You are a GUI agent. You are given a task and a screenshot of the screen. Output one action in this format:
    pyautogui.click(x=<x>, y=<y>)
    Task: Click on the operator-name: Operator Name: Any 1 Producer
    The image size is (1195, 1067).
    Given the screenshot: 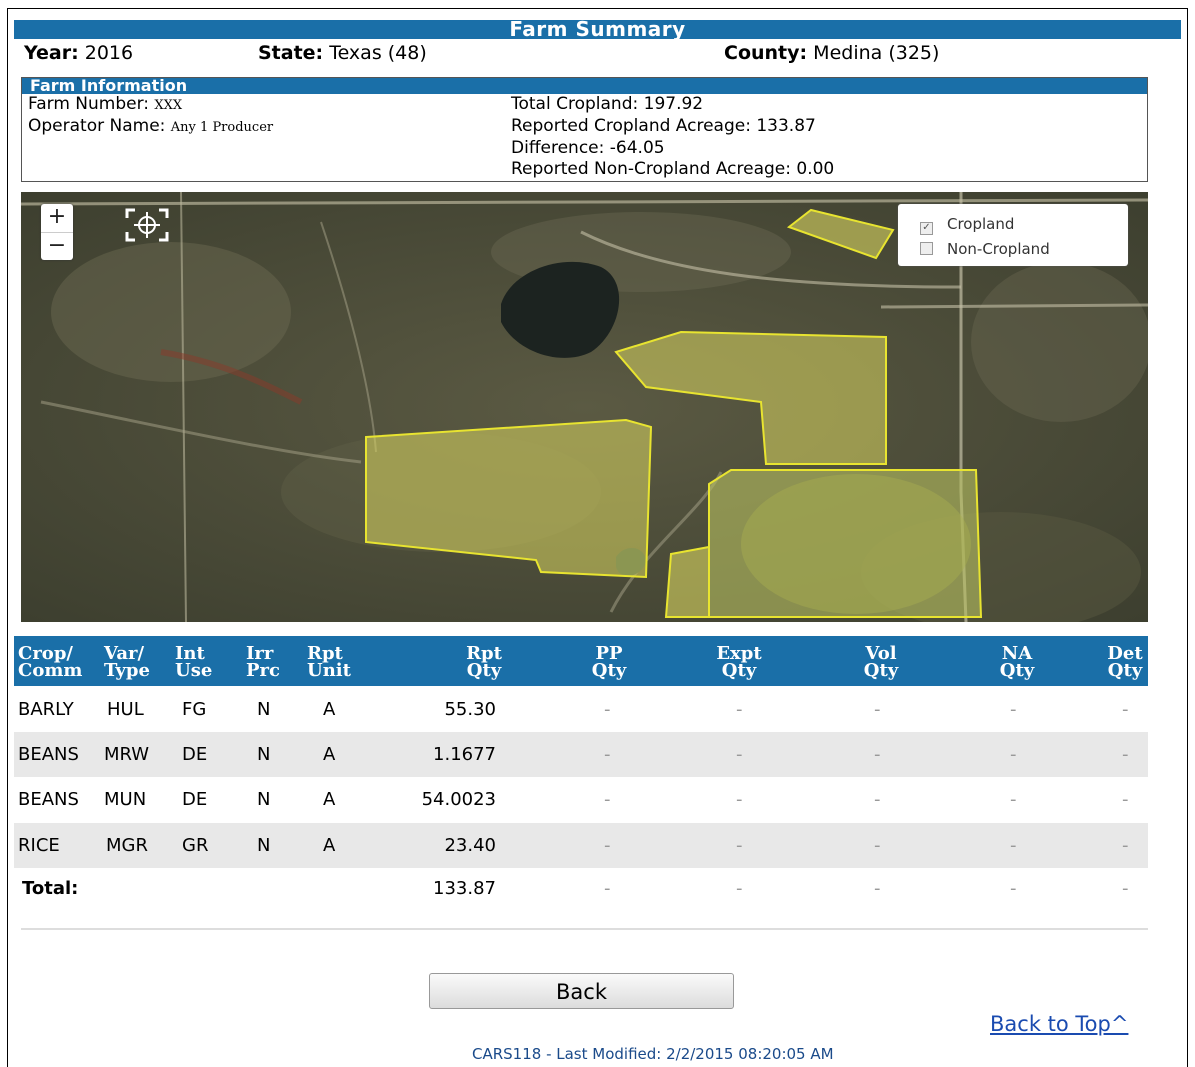 What is the action you would take?
    pyautogui.click(x=150, y=126)
    